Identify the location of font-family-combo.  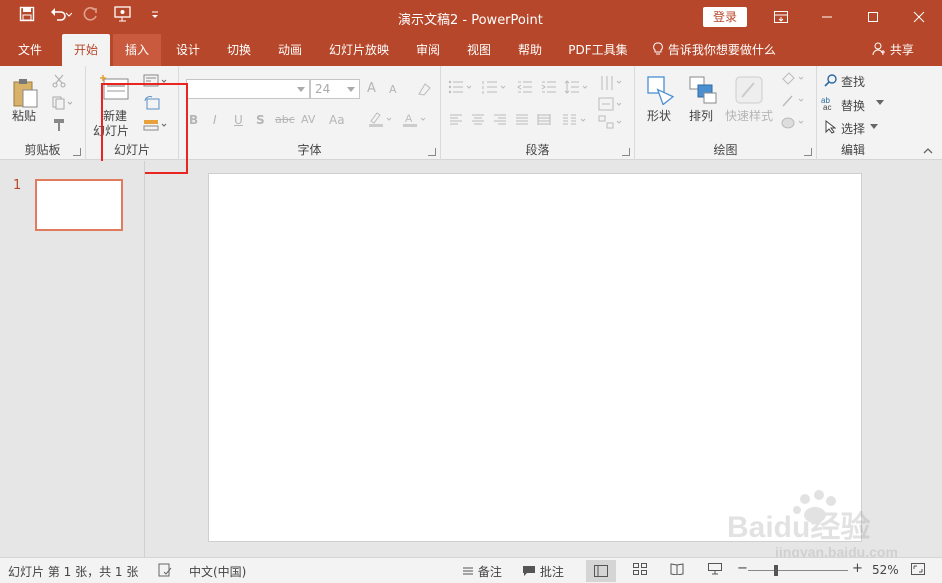
(248, 89).